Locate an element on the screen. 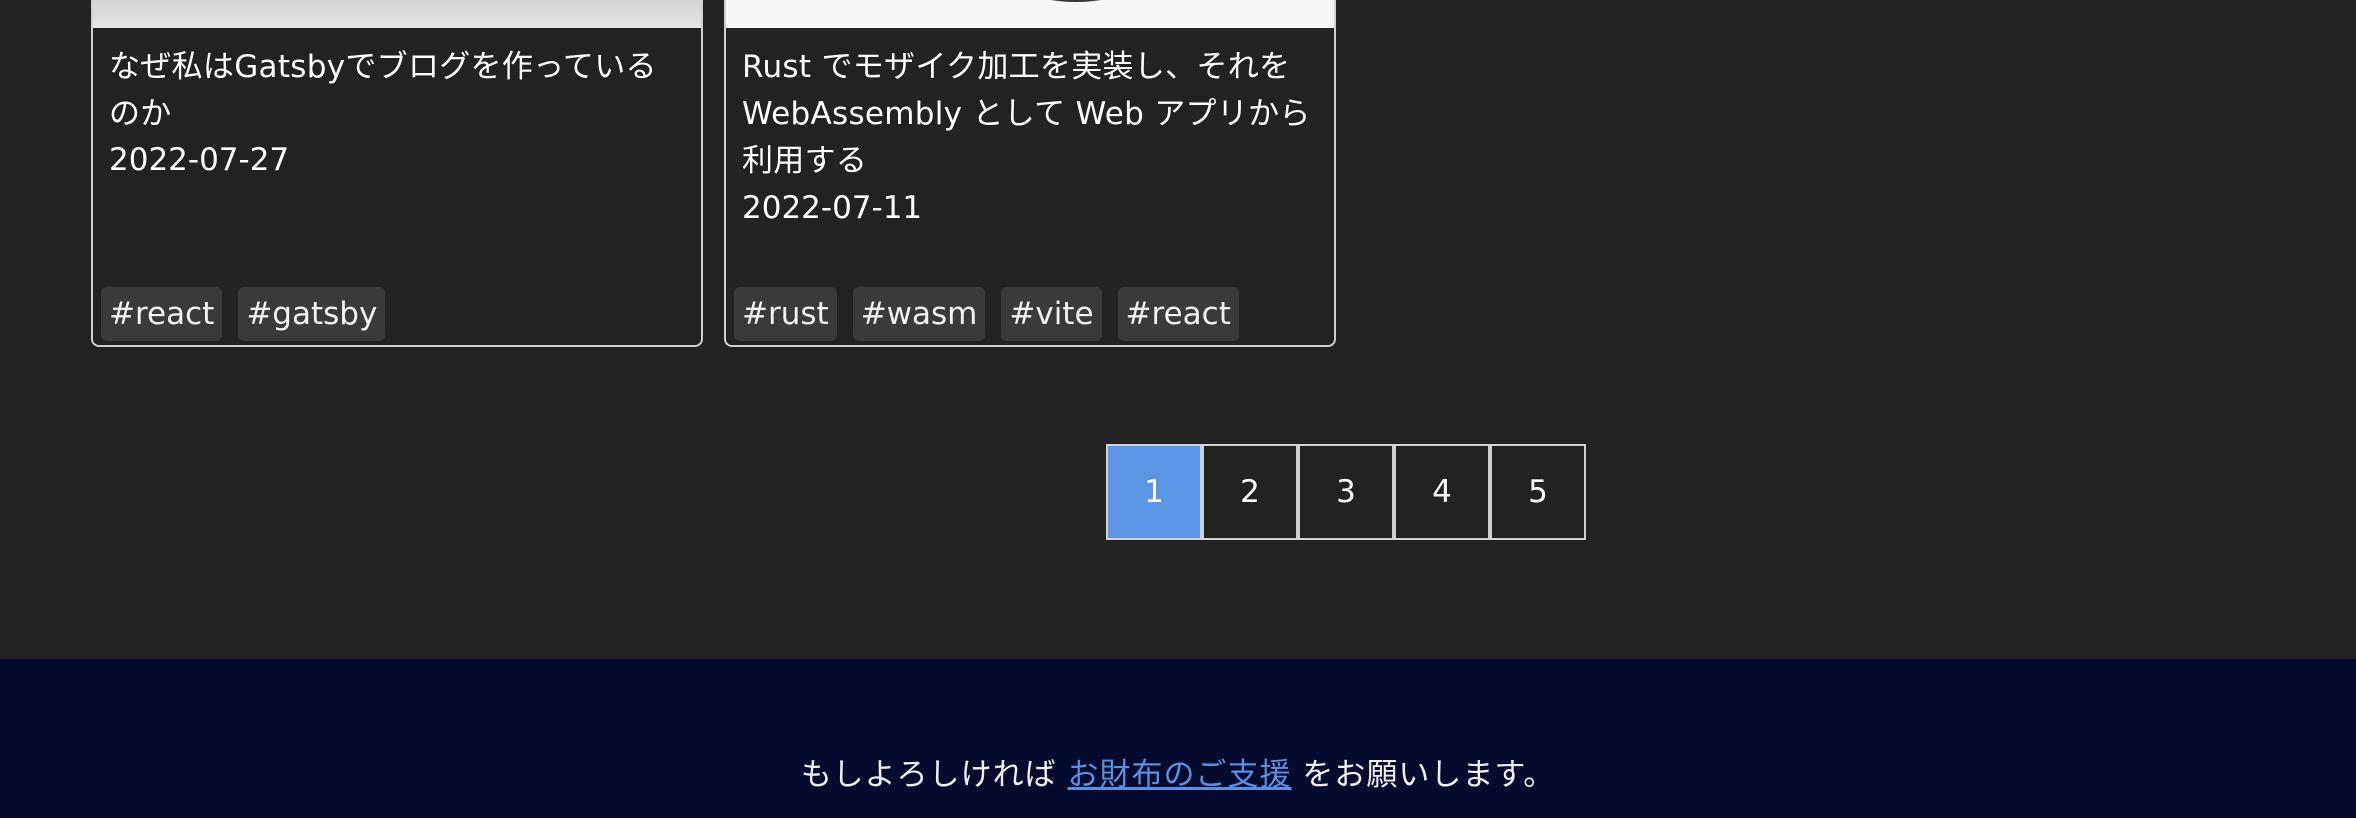 This screenshot has height=818, width=2356. tag-gatsby: #gatsby is located at coordinates (312, 314).